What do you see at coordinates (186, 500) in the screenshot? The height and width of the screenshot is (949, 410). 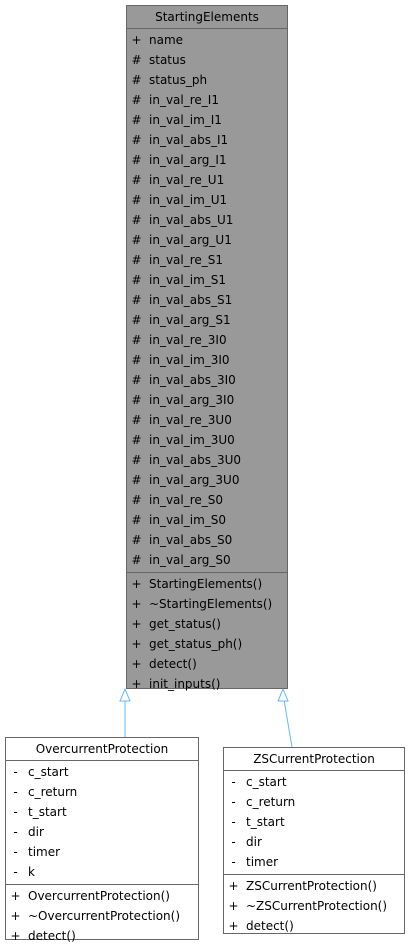 I see `attribute-name: in_val_re_S0` at bounding box center [186, 500].